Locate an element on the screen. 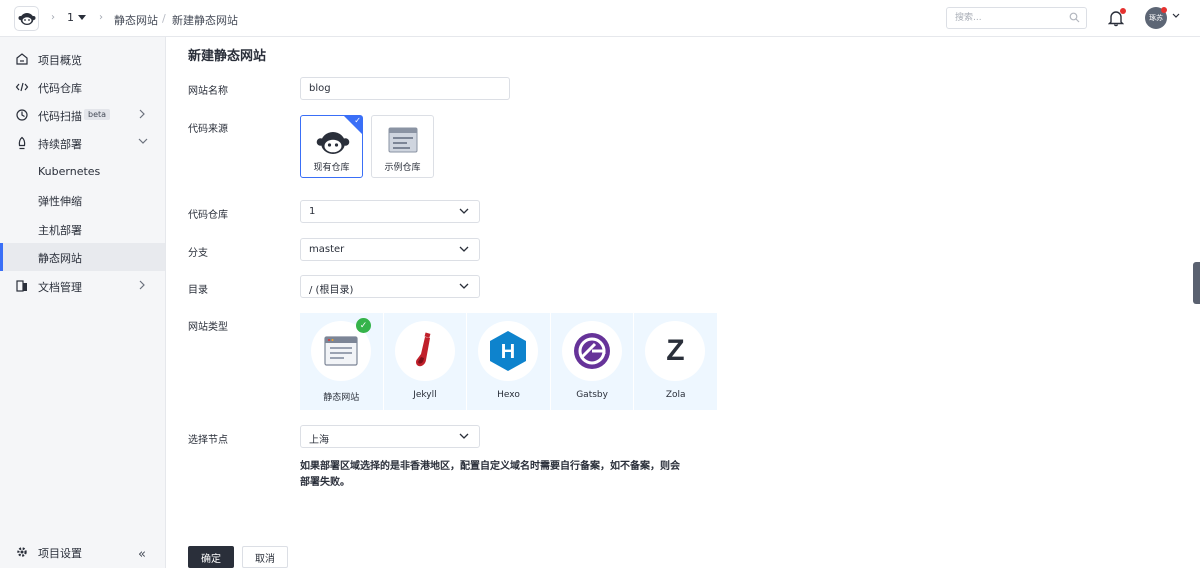 This screenshot has width=1200, height=568. jekyll-icon is located at coordinates (423, 349).